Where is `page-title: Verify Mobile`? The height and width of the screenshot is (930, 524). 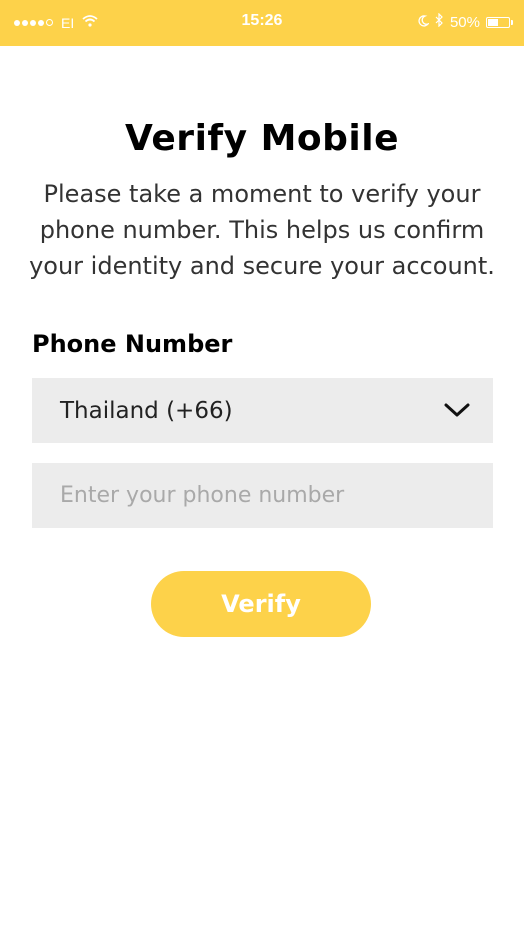 page-title: Verify Mobile is located at coordinates (262, 138).